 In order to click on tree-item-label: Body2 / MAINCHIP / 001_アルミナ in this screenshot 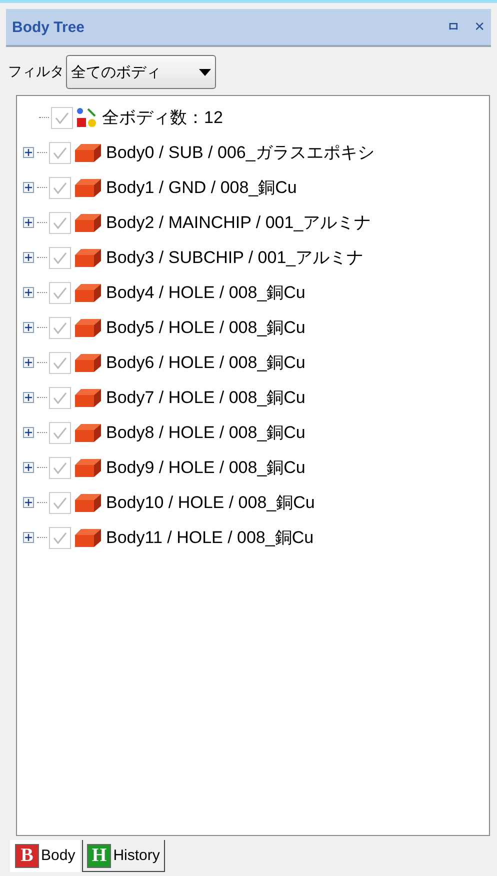, I will do `click(239, 222)`.